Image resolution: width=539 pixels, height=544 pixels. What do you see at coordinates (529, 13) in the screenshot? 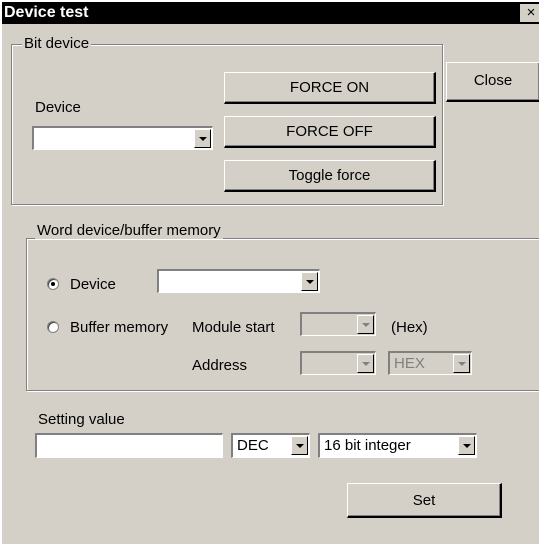
I see `close-icon: ×` at bounding box center [529, 13].